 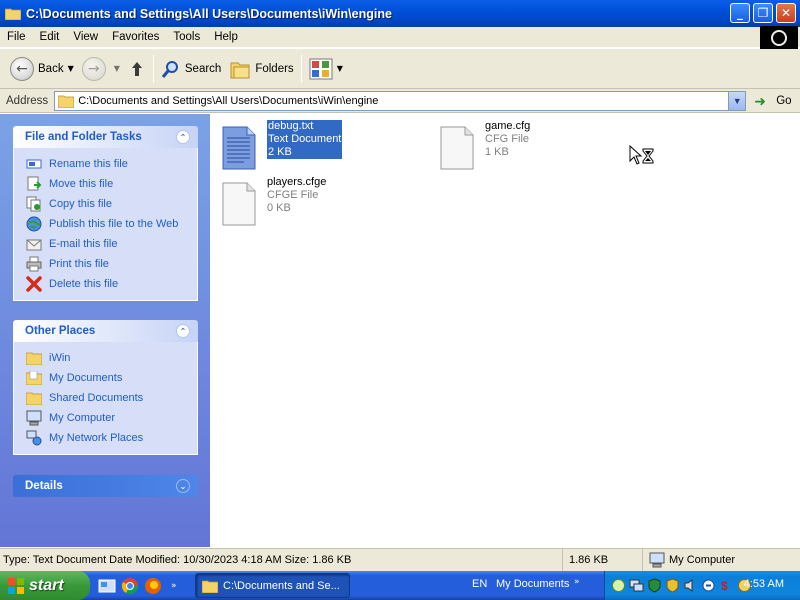 I want to click on toolbar-expand-icon: », so click(x=577, y=582).